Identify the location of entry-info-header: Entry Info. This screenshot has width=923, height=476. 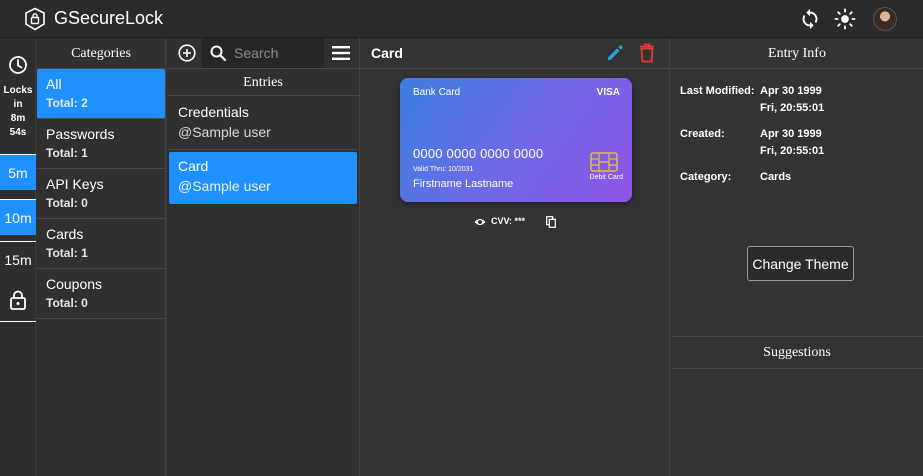
(797, 53).